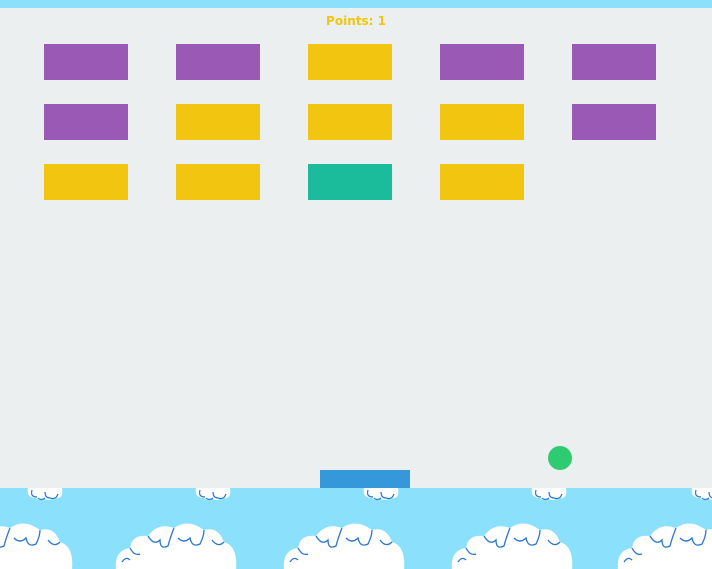 Image resolution: width=712 pixels, height=569 pixels. What do you see at coordinates (560, 458) in the screenshot?
I see `ball` at bounding box center [560, 458].